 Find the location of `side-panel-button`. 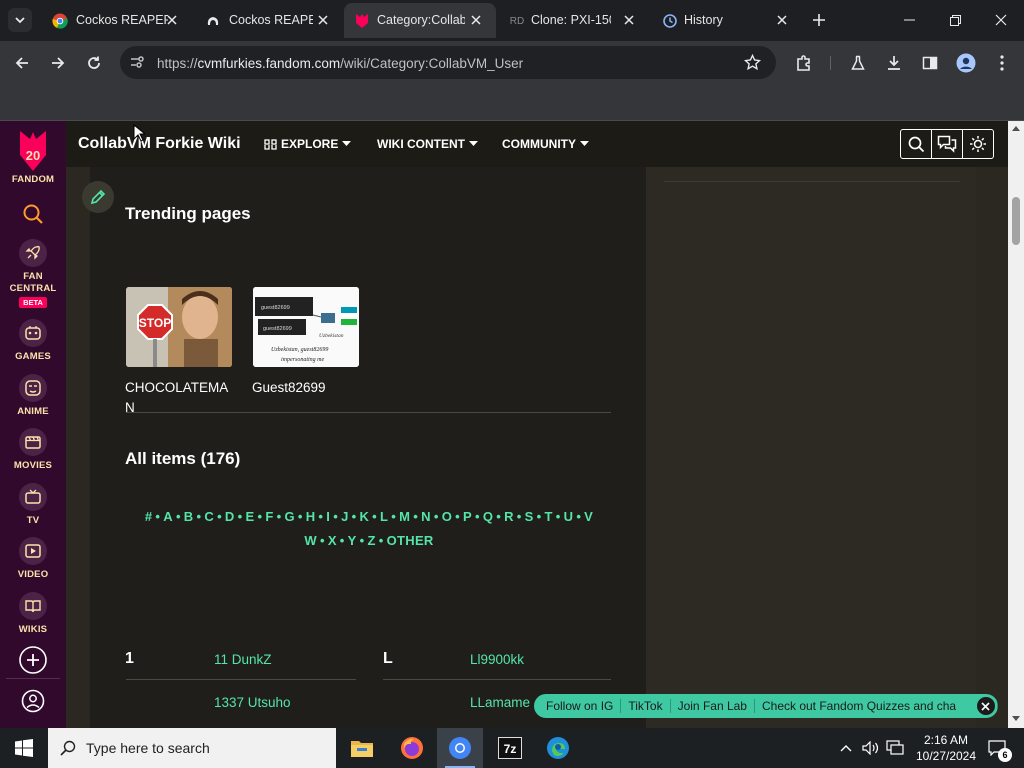

side-panel-button is located at coordinates (930, 63).